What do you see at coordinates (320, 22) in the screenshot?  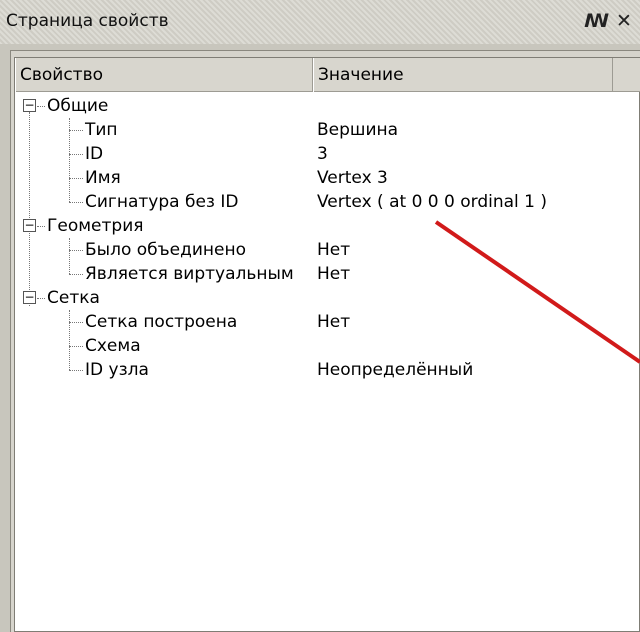 I see `title-bar: Страница свойств ꟿ ✕` at bounding box center [320, 22].